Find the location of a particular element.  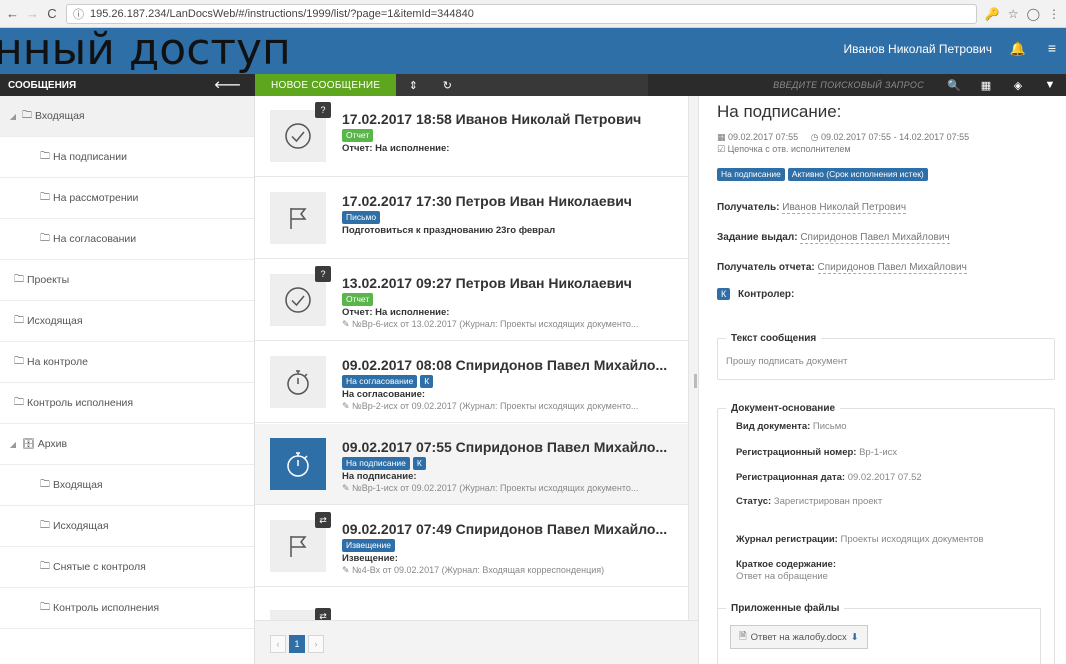

control-folder-icon: 🗀 is located at coordinates (45, 566).